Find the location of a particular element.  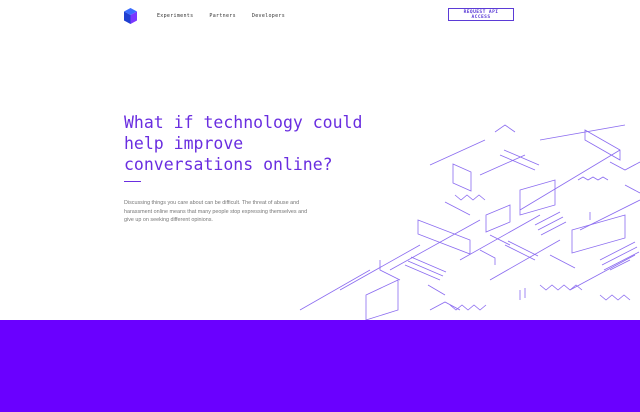

hero-title-line: help improve is located at coordinates (184, 143).